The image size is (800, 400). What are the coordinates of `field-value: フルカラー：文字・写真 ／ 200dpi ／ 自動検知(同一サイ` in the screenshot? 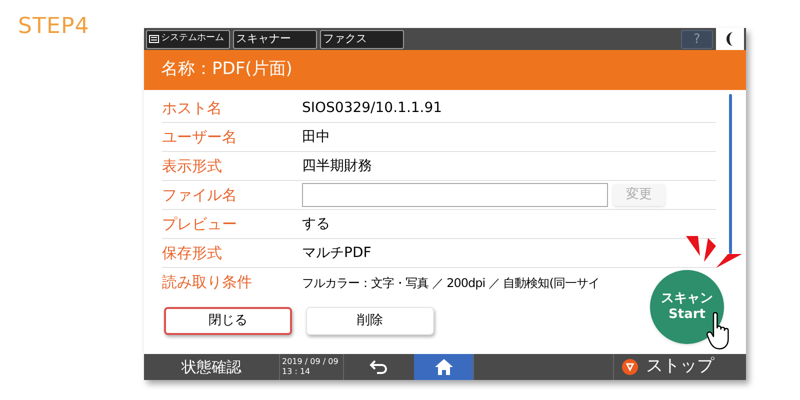 It's located at (451, 283).